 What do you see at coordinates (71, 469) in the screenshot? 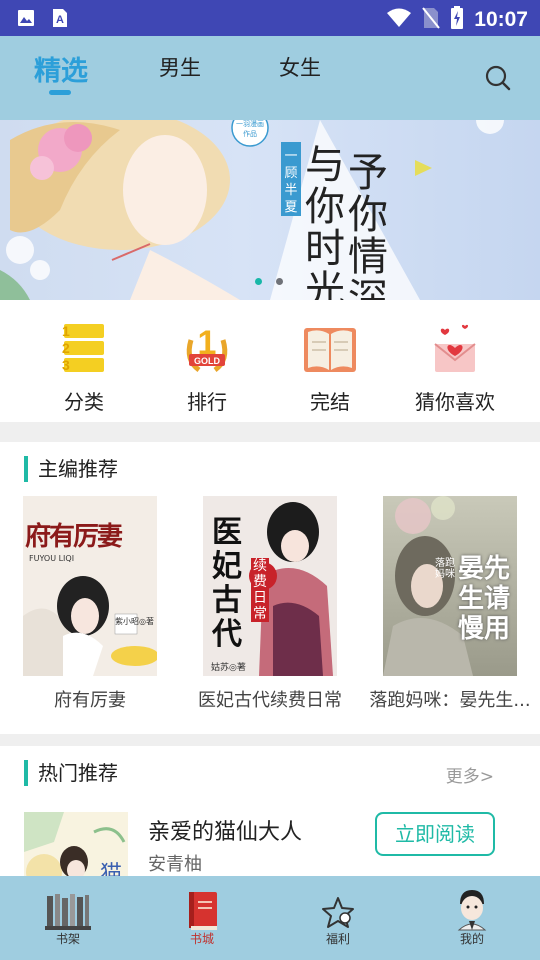
I see `section-title: 主编推荐` at bounding box center [71, 469].